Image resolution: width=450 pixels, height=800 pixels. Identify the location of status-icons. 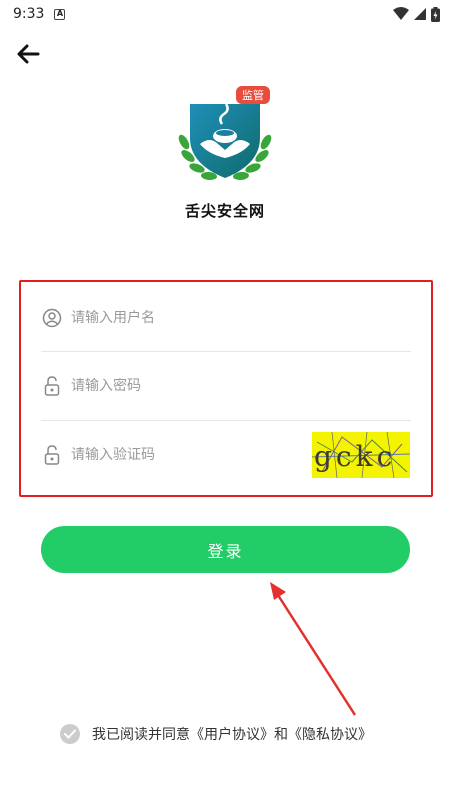
(416, 14).